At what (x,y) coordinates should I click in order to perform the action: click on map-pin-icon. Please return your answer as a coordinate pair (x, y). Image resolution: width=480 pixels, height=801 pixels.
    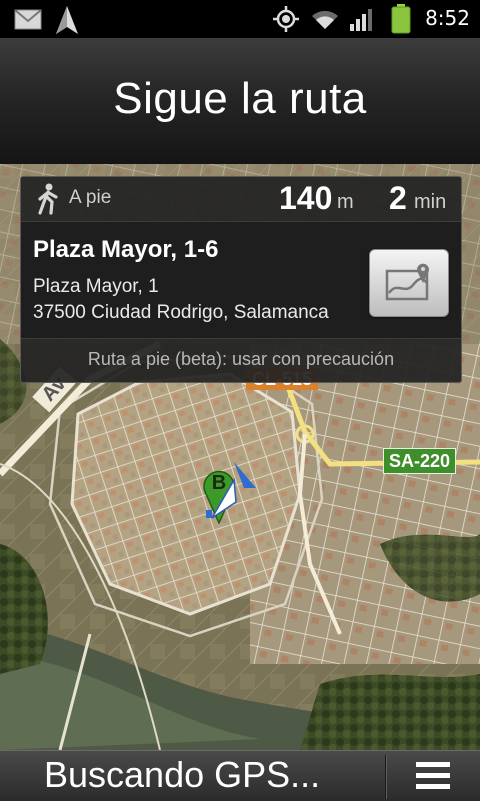
    Looking at the image, I should click on (407, 282).